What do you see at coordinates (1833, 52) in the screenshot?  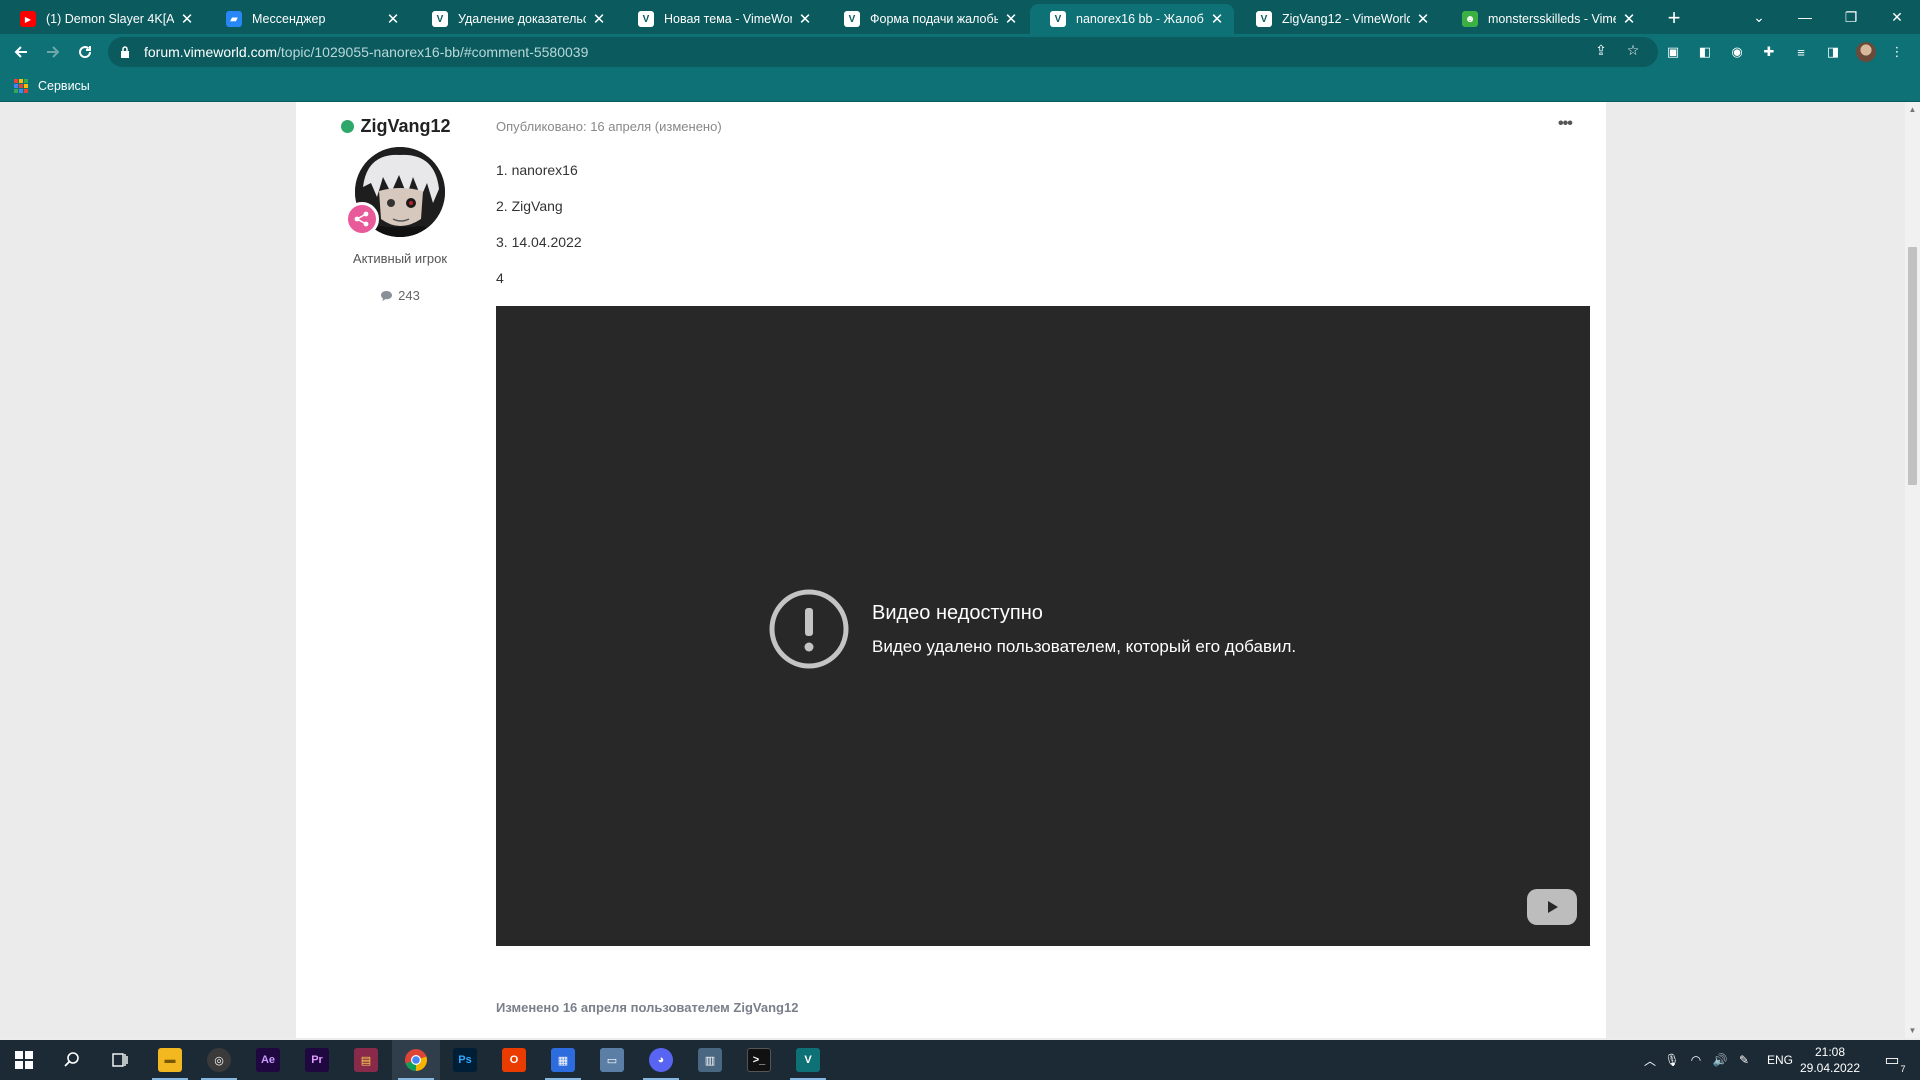 I see `side-panel-icon: ◨` at bounding box center [1833, 52].